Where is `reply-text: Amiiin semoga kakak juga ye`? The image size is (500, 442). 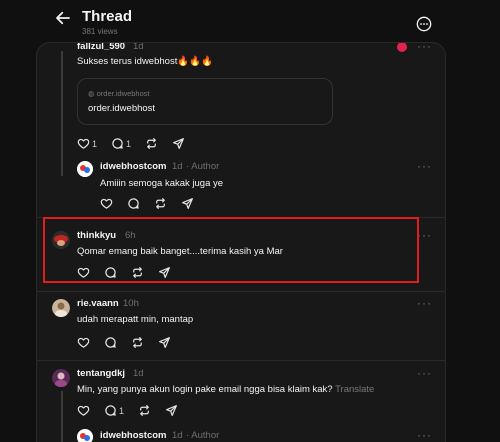
reply-text: Amiiin semoga kakak juga ye is located at coordinates (162, 183).